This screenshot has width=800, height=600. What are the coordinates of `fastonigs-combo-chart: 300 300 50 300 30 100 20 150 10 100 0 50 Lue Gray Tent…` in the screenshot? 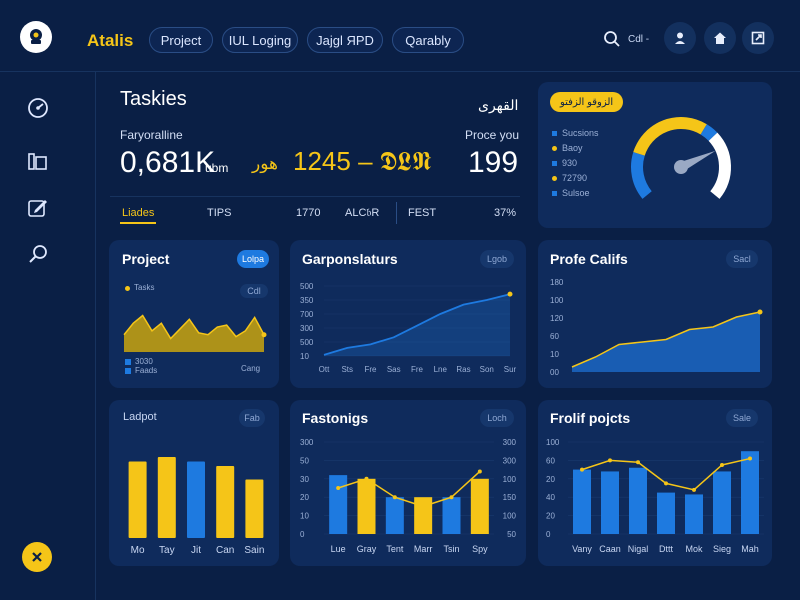 It's located at (408, 496).